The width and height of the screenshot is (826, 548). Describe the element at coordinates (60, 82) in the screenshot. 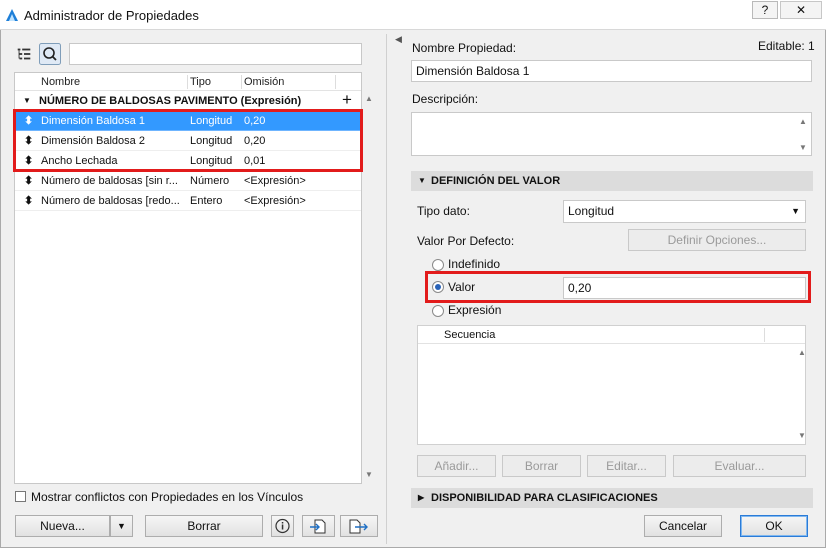

I see `column-name: Nombre` at that location.